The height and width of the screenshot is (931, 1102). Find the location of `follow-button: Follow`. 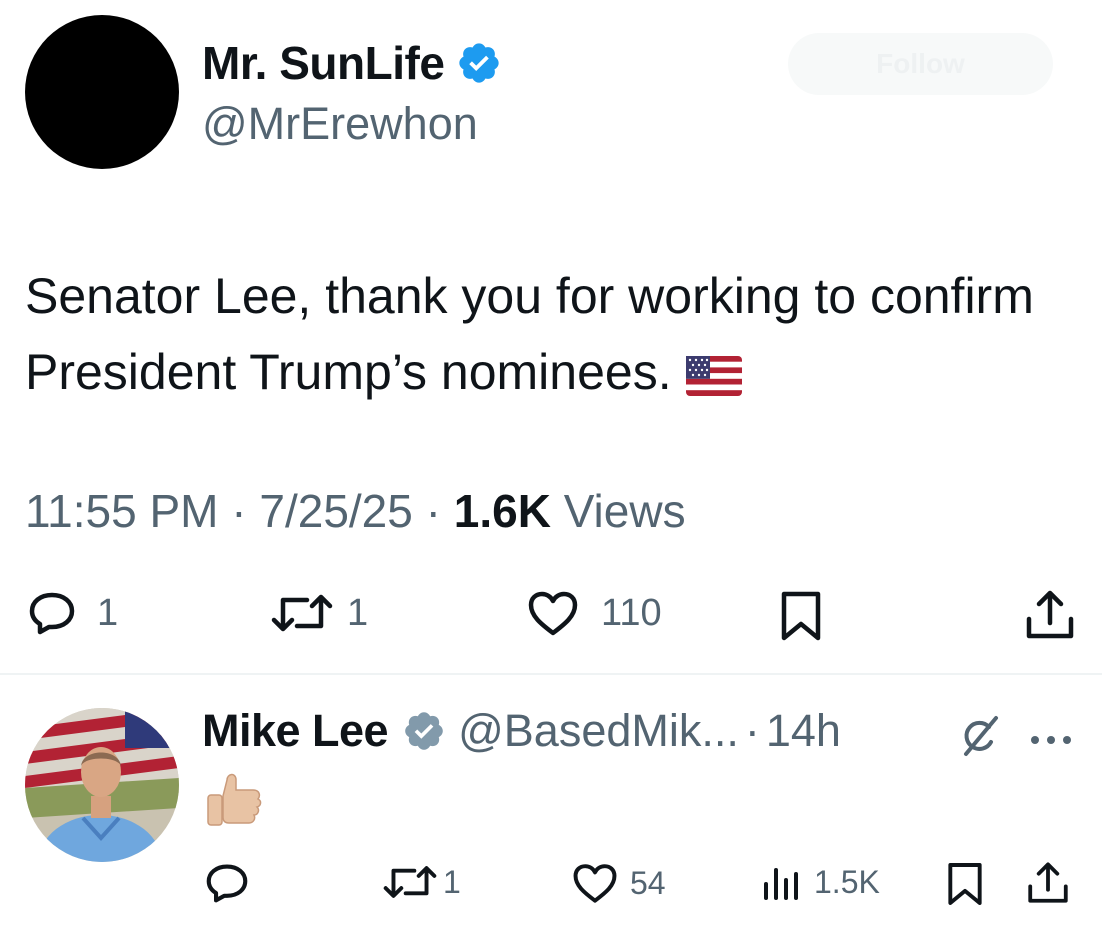

follow-button: Follow is located at coordinates (920, 64).